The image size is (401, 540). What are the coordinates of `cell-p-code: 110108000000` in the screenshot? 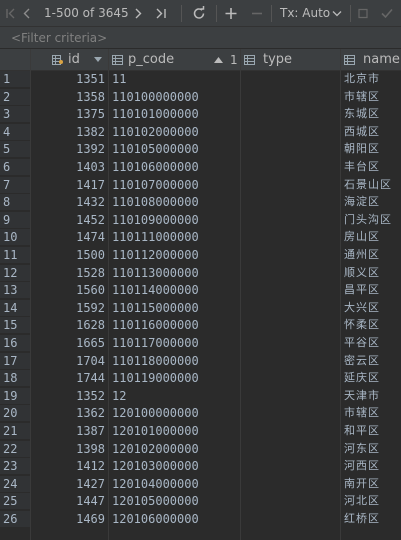 It's located at (174, 202).